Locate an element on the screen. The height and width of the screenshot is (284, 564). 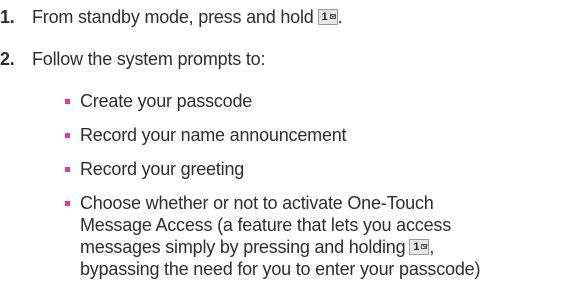
step-number: 2. is located at coordinates (7, 59).